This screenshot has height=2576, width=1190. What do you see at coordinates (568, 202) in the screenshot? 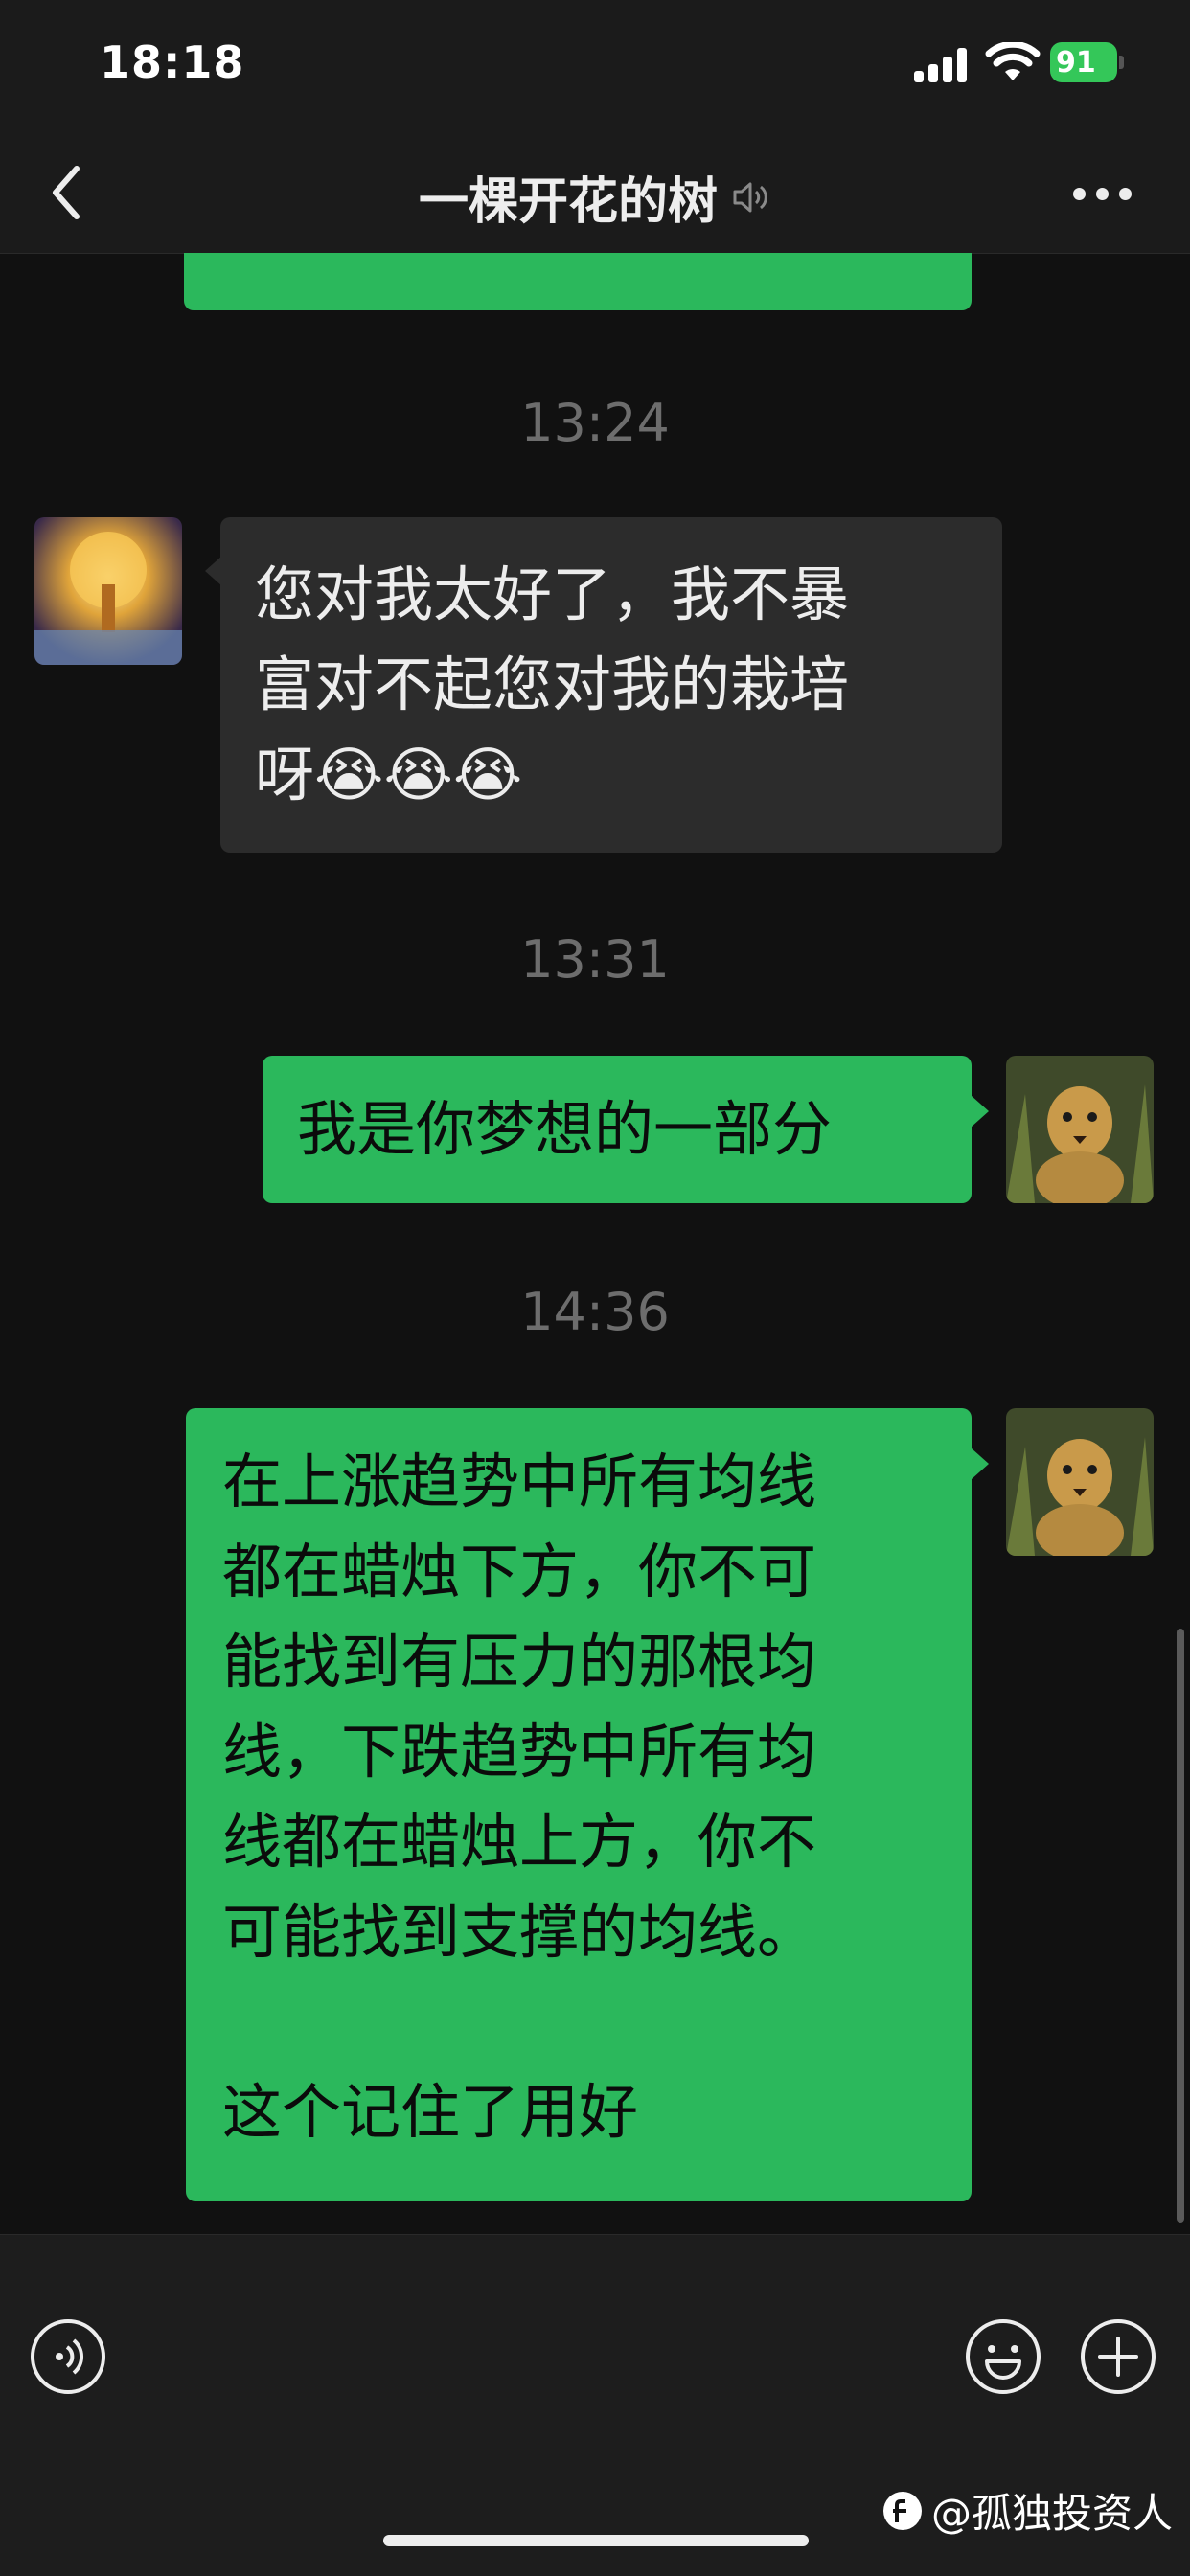
I see `chat-title: 一棵开花的树` at bounding box center [568, 202].